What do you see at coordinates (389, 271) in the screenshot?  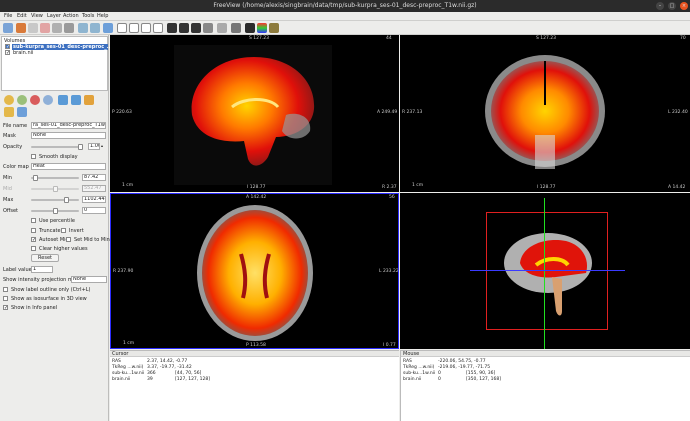 I see `orient-right: L 233.22` at bounding box center [389, 271].